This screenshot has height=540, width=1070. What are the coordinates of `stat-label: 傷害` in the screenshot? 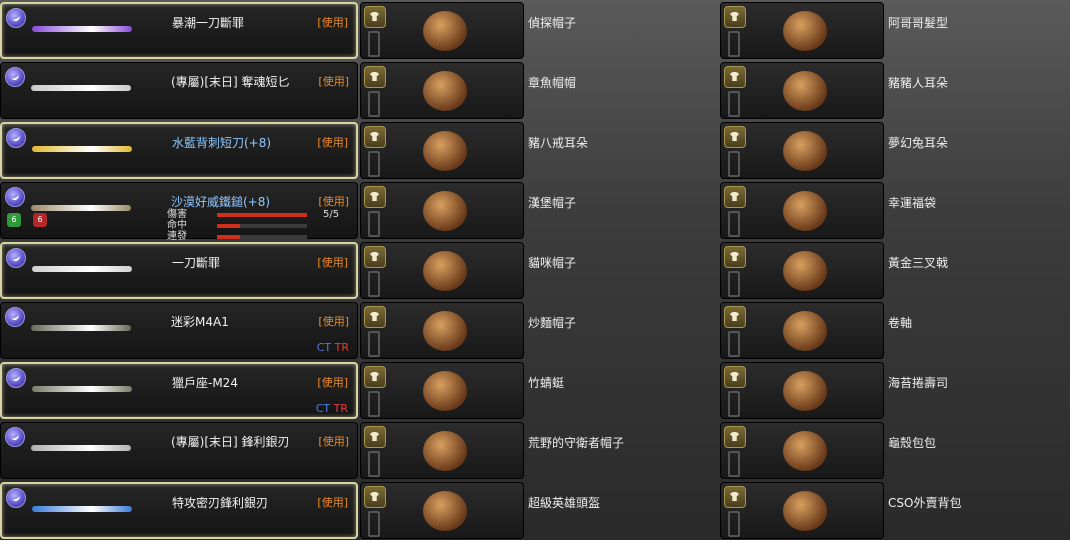 It's located at (177, 214).